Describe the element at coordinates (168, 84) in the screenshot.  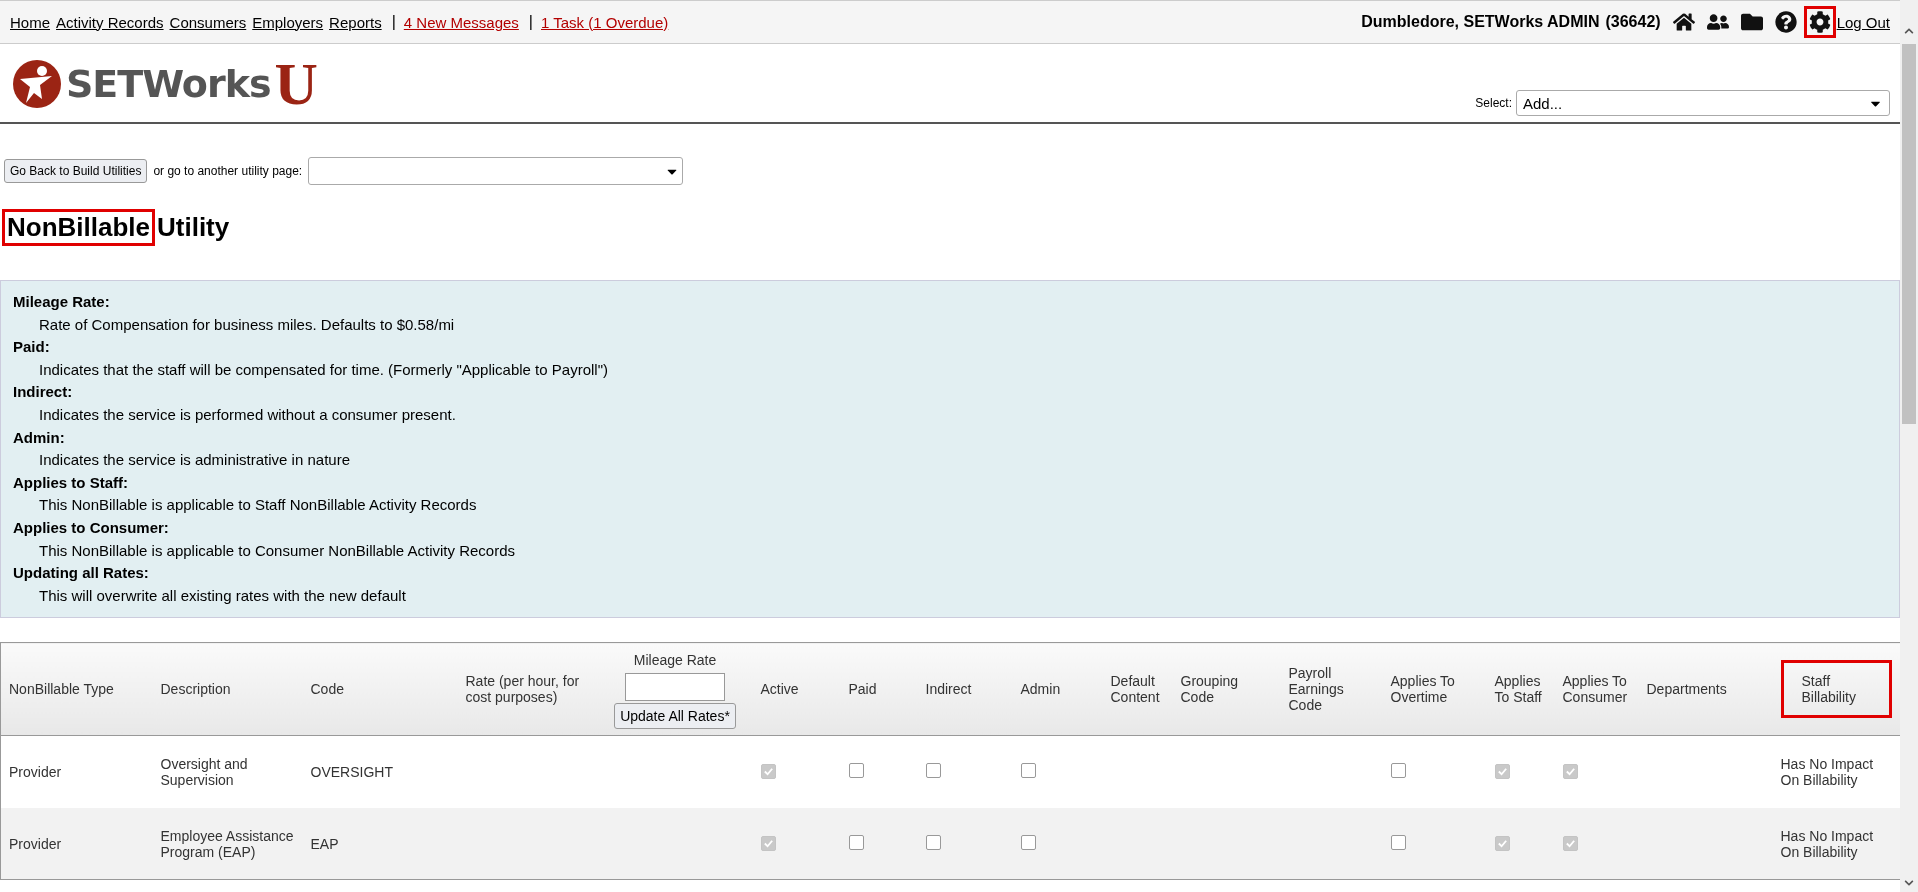
I see `logo-text: SETWorks` at that location.